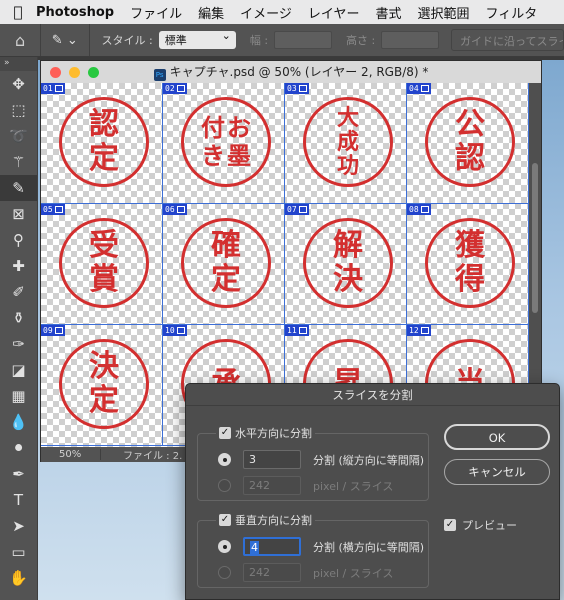 This screenshot has height=600, width=564. Describe the element at coordinates (239, 127) in the screenshot. I see `stamp-character: お` at that location.